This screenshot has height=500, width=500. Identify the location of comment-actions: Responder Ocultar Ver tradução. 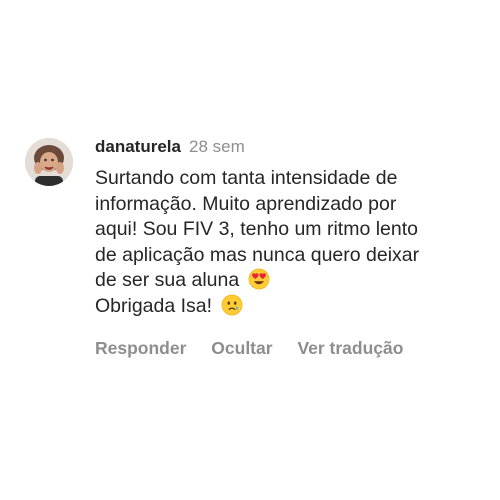
(290, 348).